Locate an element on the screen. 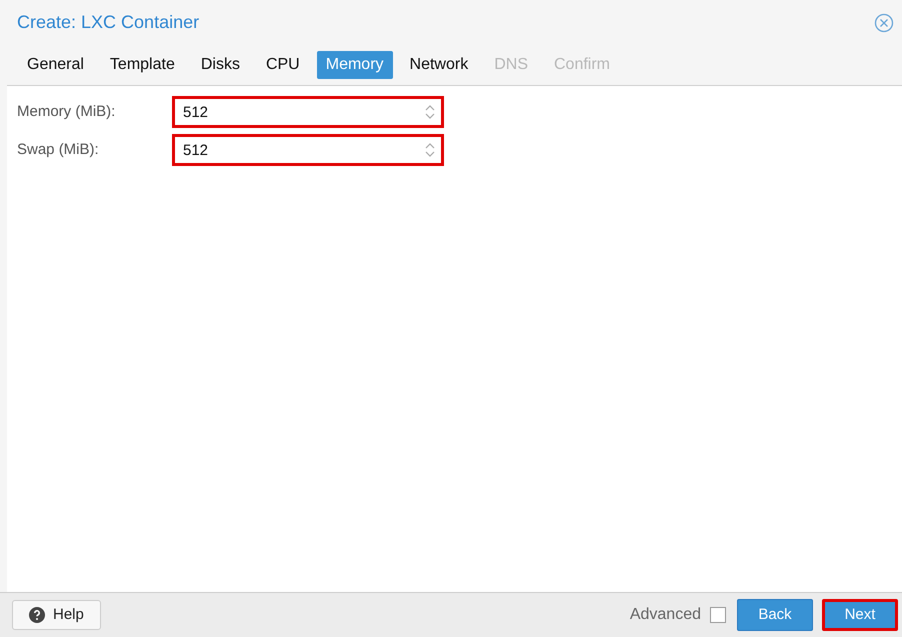 This screenshot has height=637, width=902. tab: Network is located at coordinates (439, 65).